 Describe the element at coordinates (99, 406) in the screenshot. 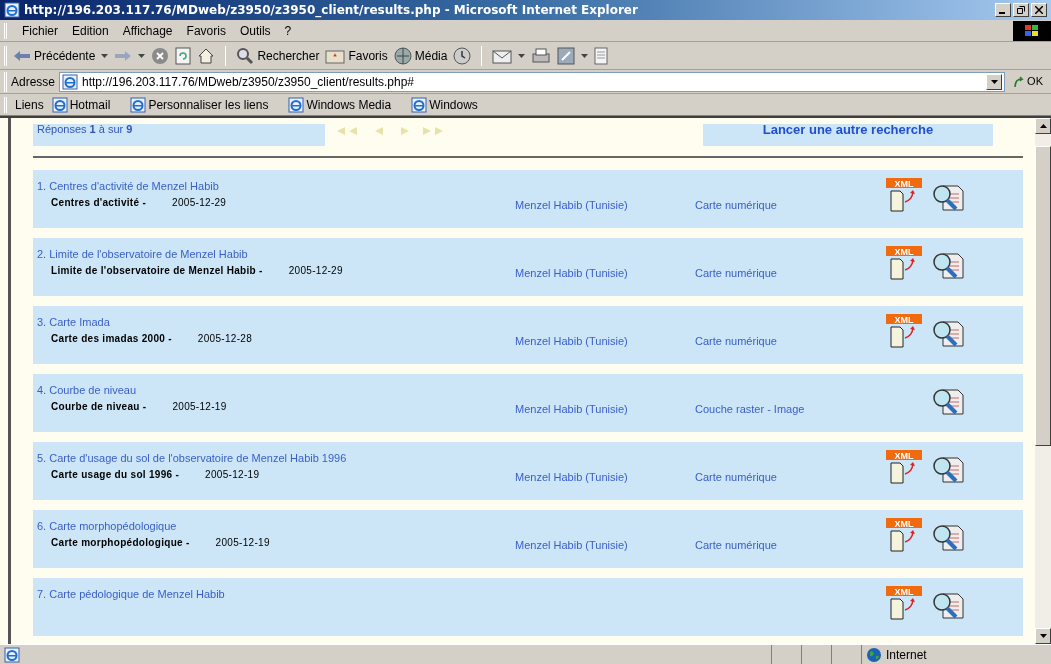

I see `result-description: Courbe de niveau -` at that location.